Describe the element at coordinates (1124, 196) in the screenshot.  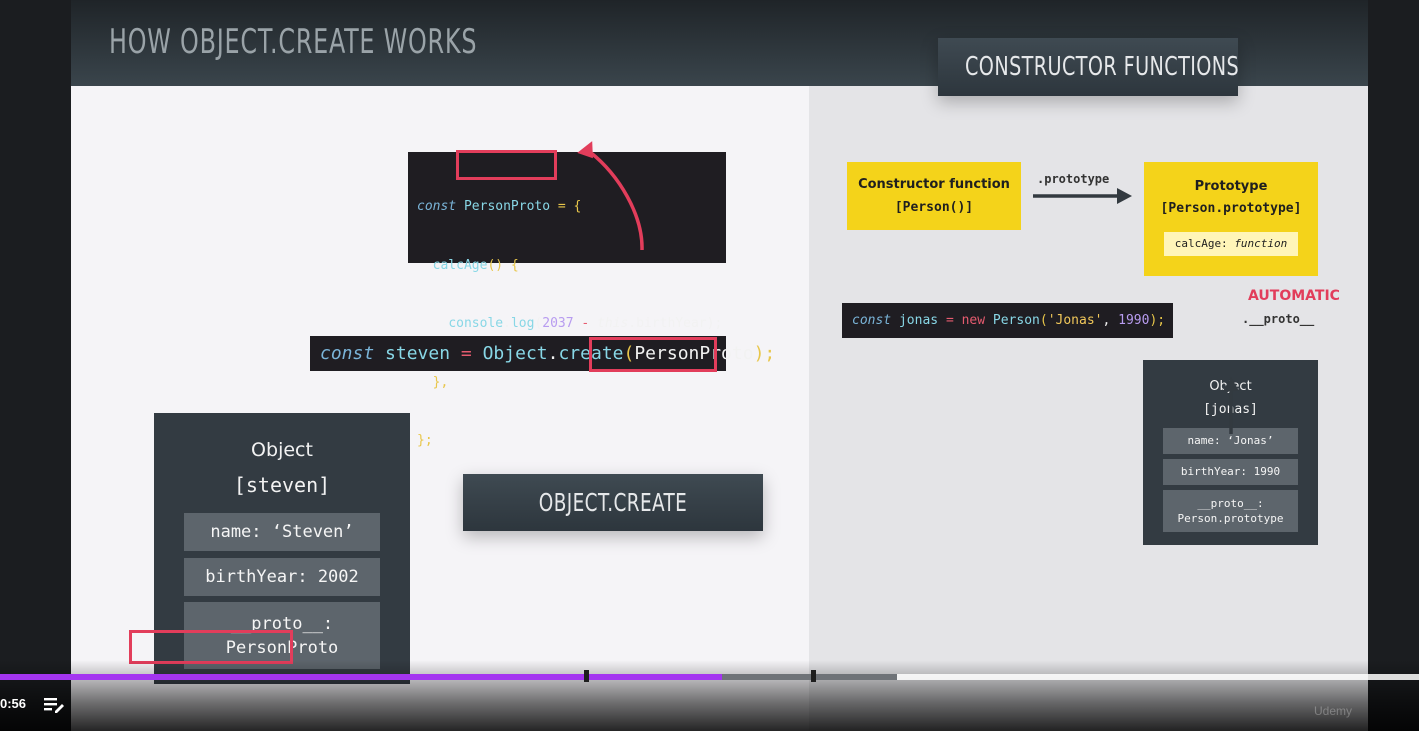
I see `prototype-arrowhead` at that location.